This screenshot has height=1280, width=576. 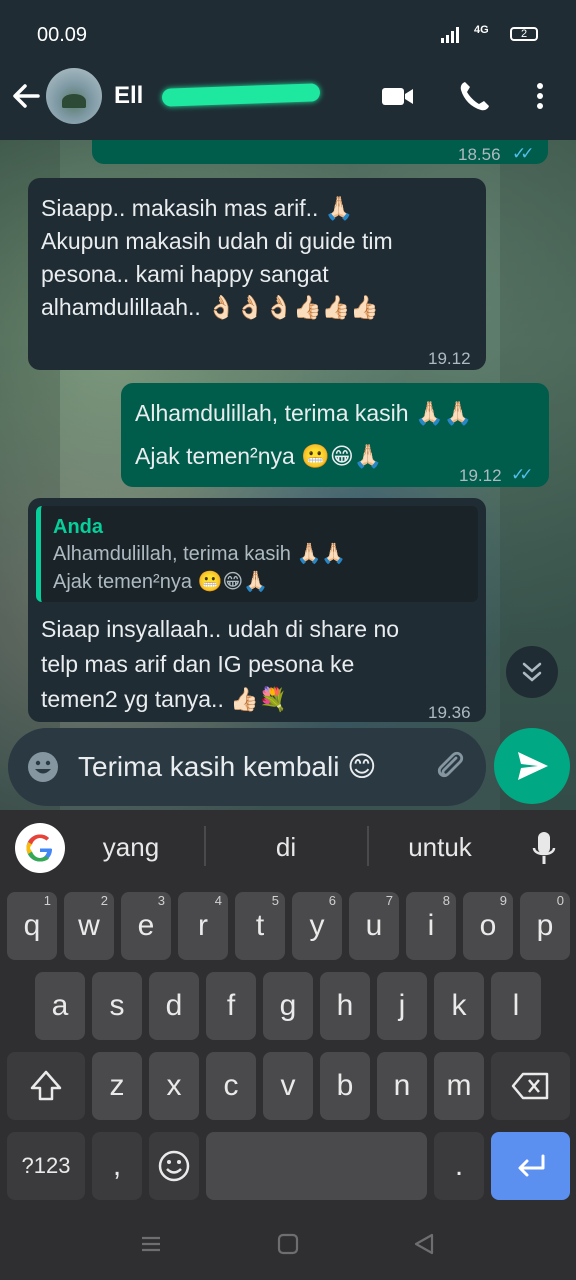 What do you see at coordinates (231, 1006) in the screenshot?
I see `key-f: f` at bounding box center [231, 1006].